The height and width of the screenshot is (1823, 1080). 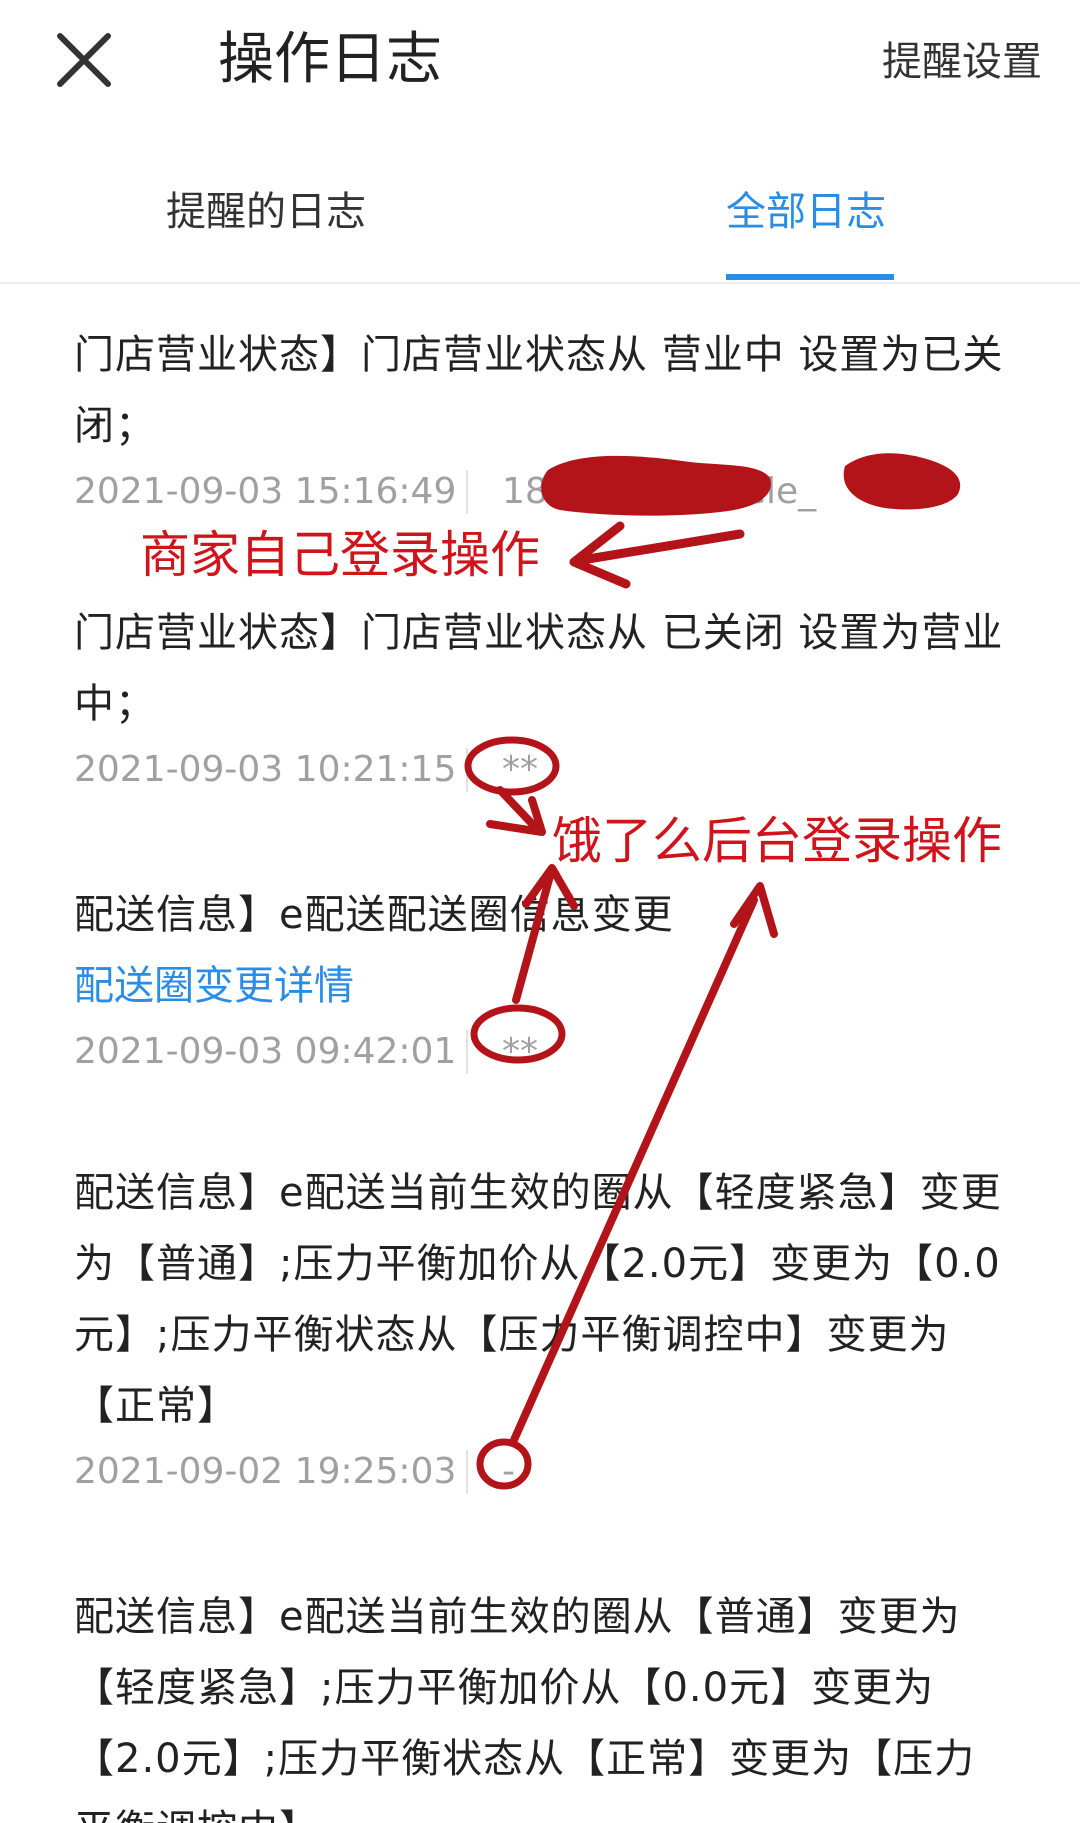 What do you see at coordinates (539, 390) in the screenshot?
I see `log-text: 门店营业状态】门店营业状态从 营业中 设置为已关闭；` at bounding box center [539, 390].